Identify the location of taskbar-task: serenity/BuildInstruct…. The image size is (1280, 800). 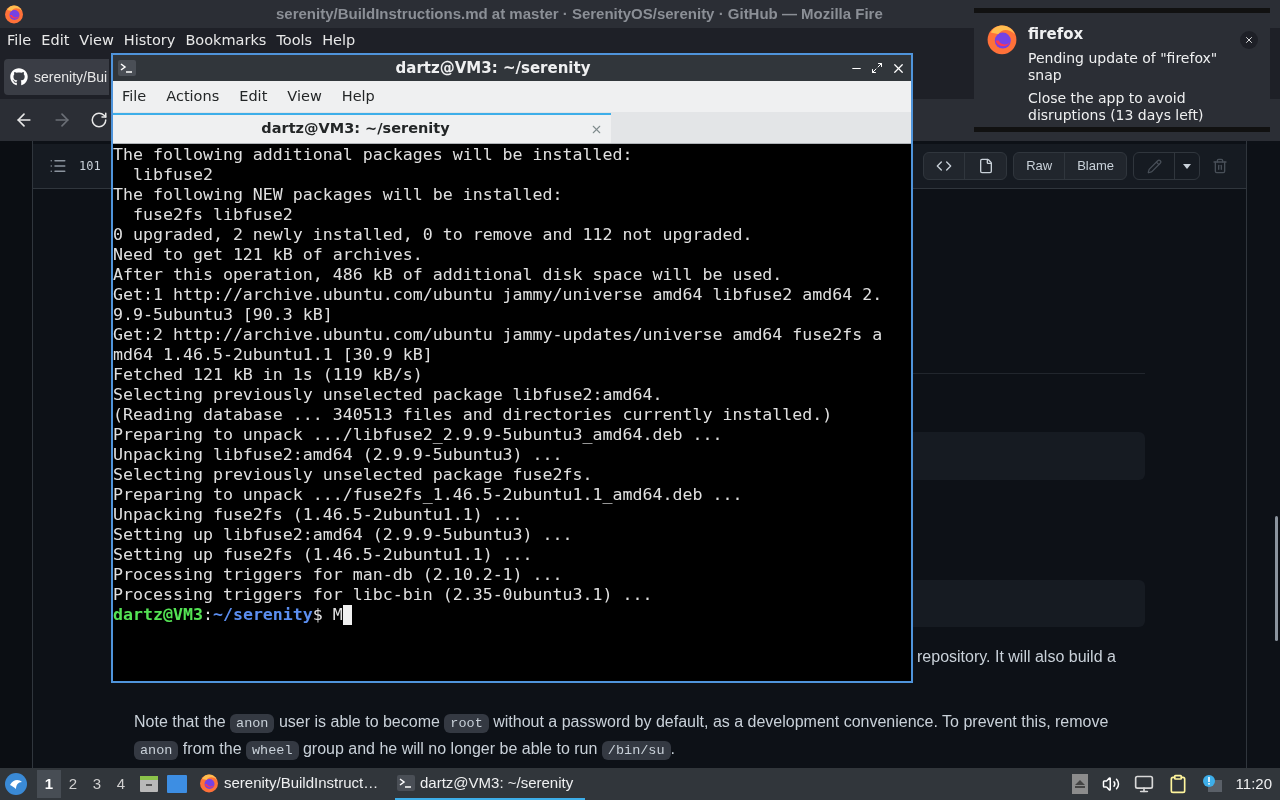
(292, 784).